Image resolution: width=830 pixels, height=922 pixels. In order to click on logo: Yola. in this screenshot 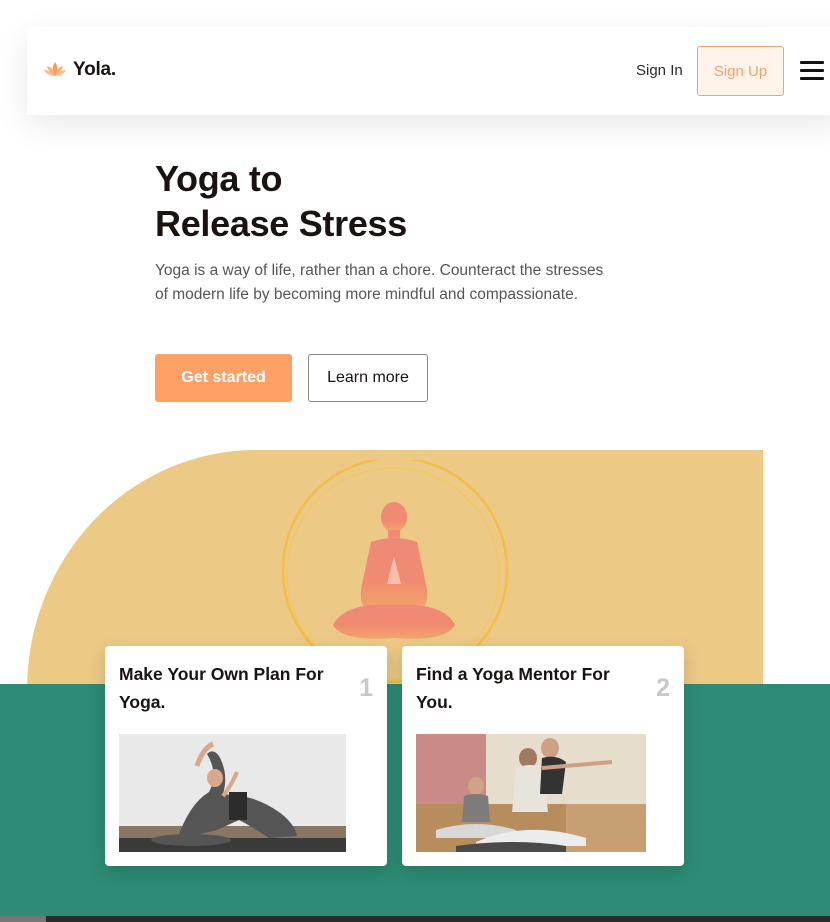, I will do `click(79, 70)`.